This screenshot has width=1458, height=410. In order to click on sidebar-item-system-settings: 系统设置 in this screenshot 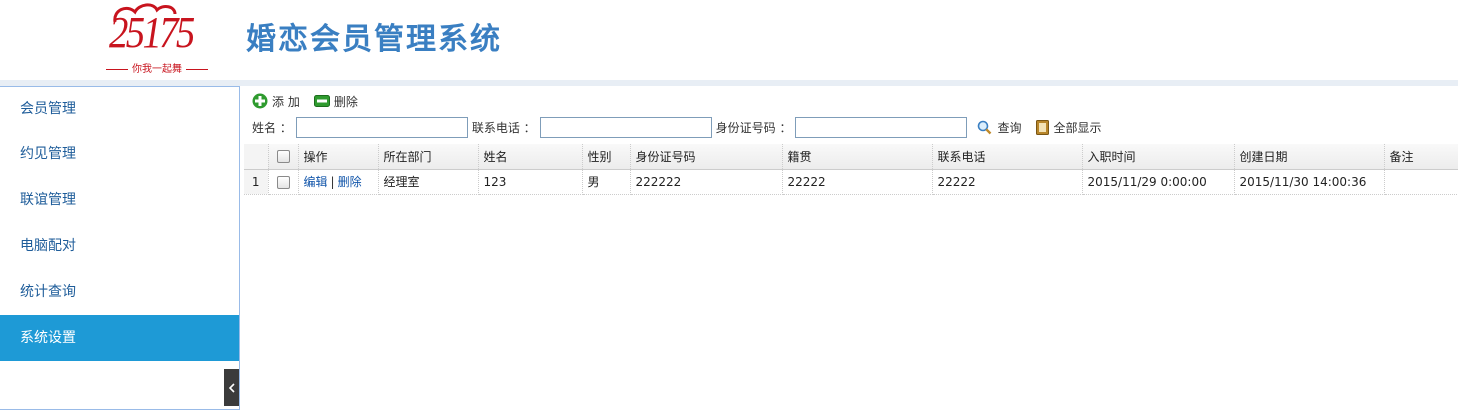, I will do `click(119, 338)`.